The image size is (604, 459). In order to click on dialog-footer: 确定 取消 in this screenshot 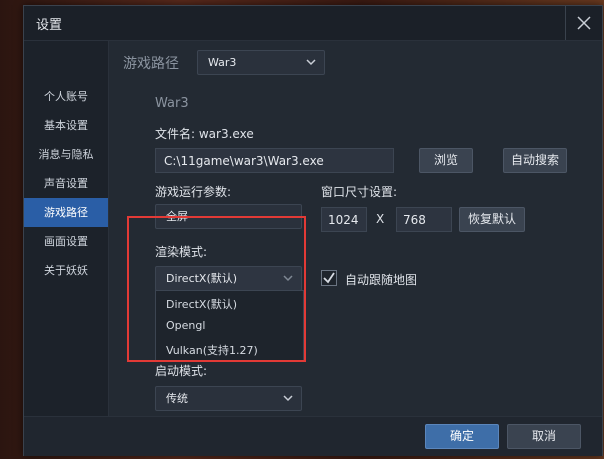, I will do `click(313, 436)`.